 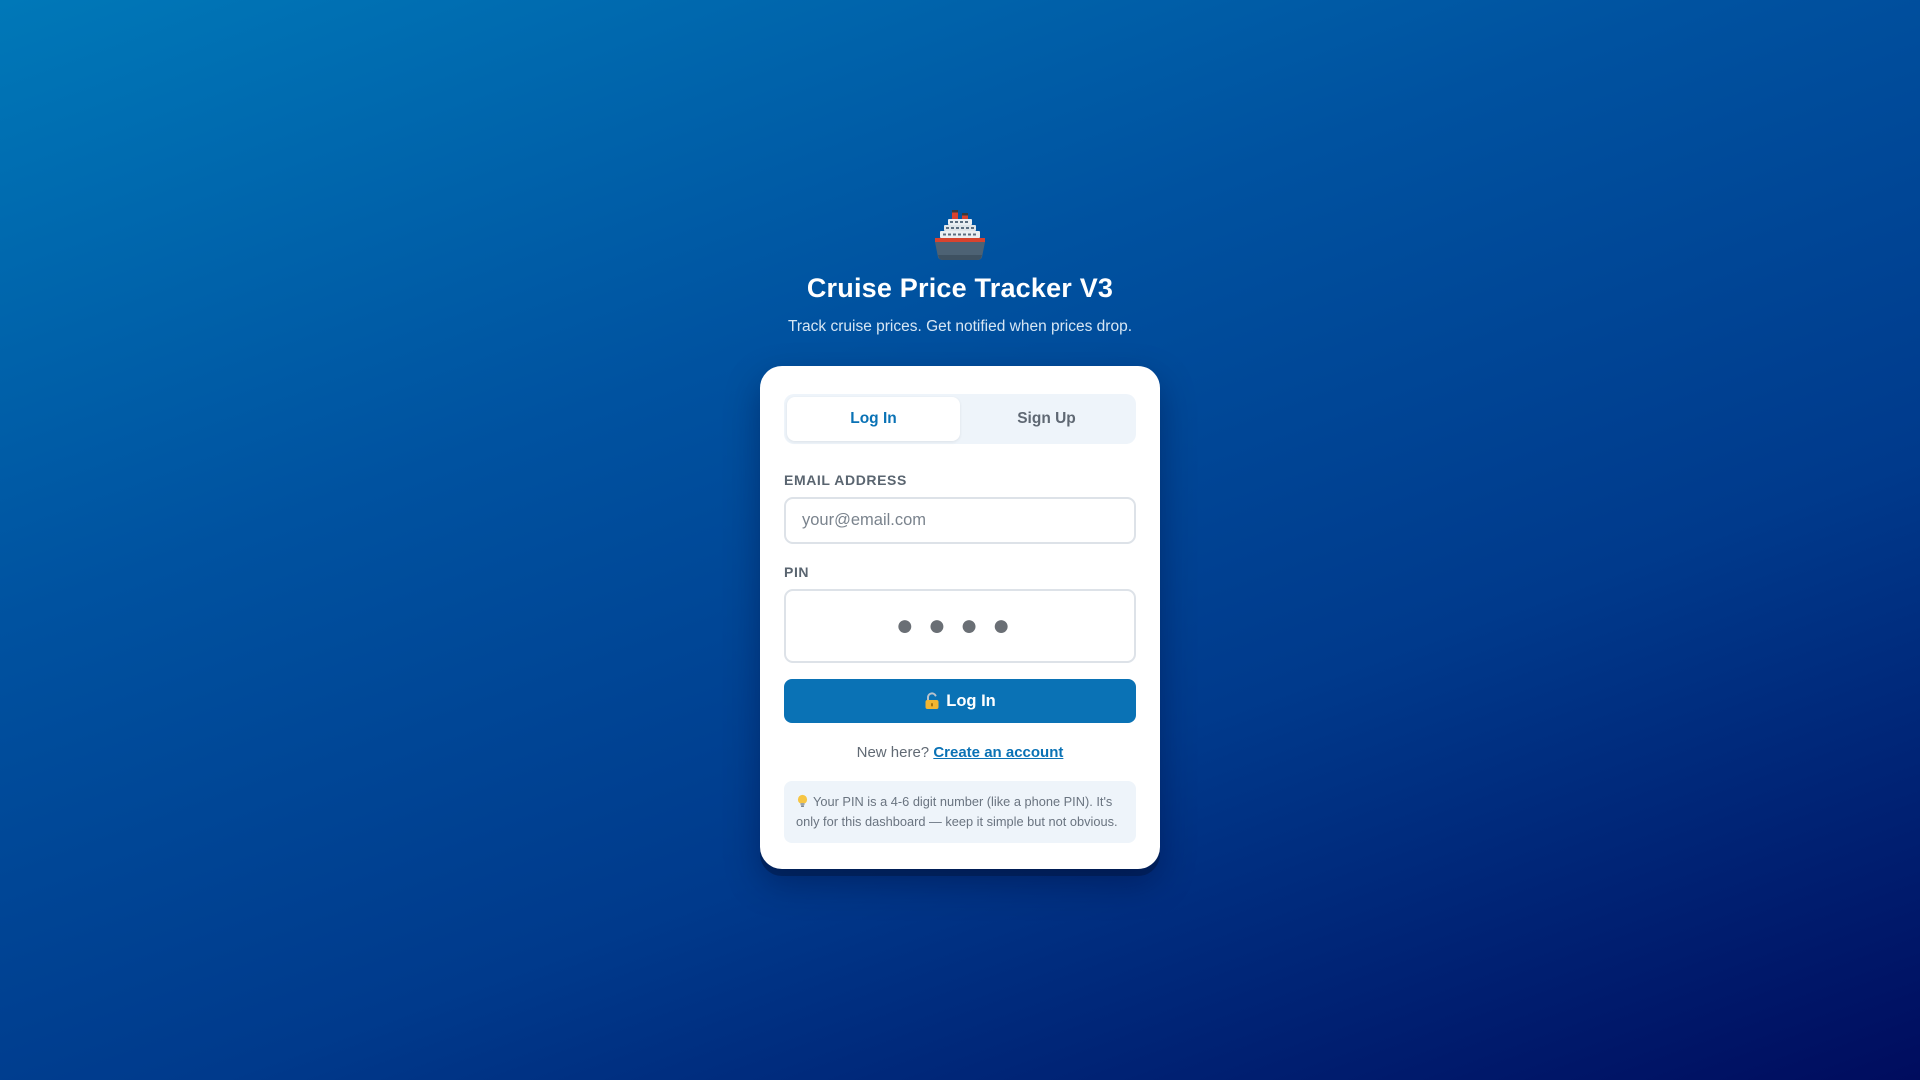 I want to click on email-label: EMAIL ADDRESS, so click(x=845, y=480).